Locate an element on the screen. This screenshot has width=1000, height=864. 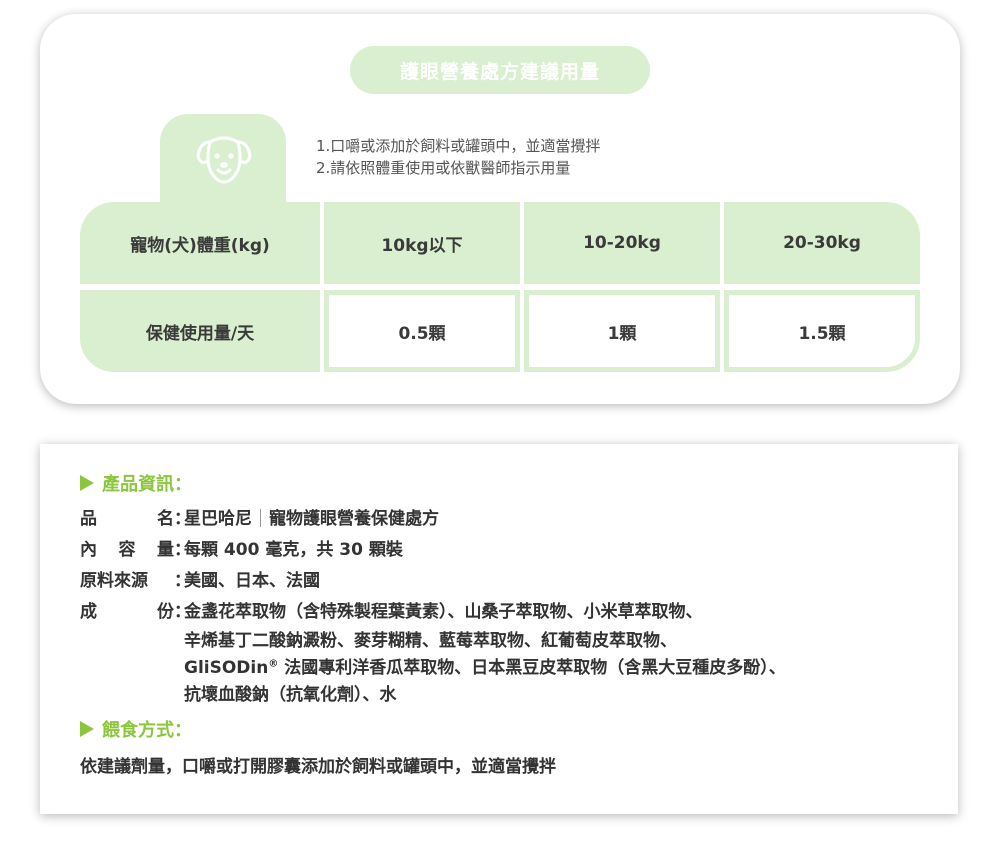
feeding-heading: 餵食方式： is located at coordinates (136, 729).